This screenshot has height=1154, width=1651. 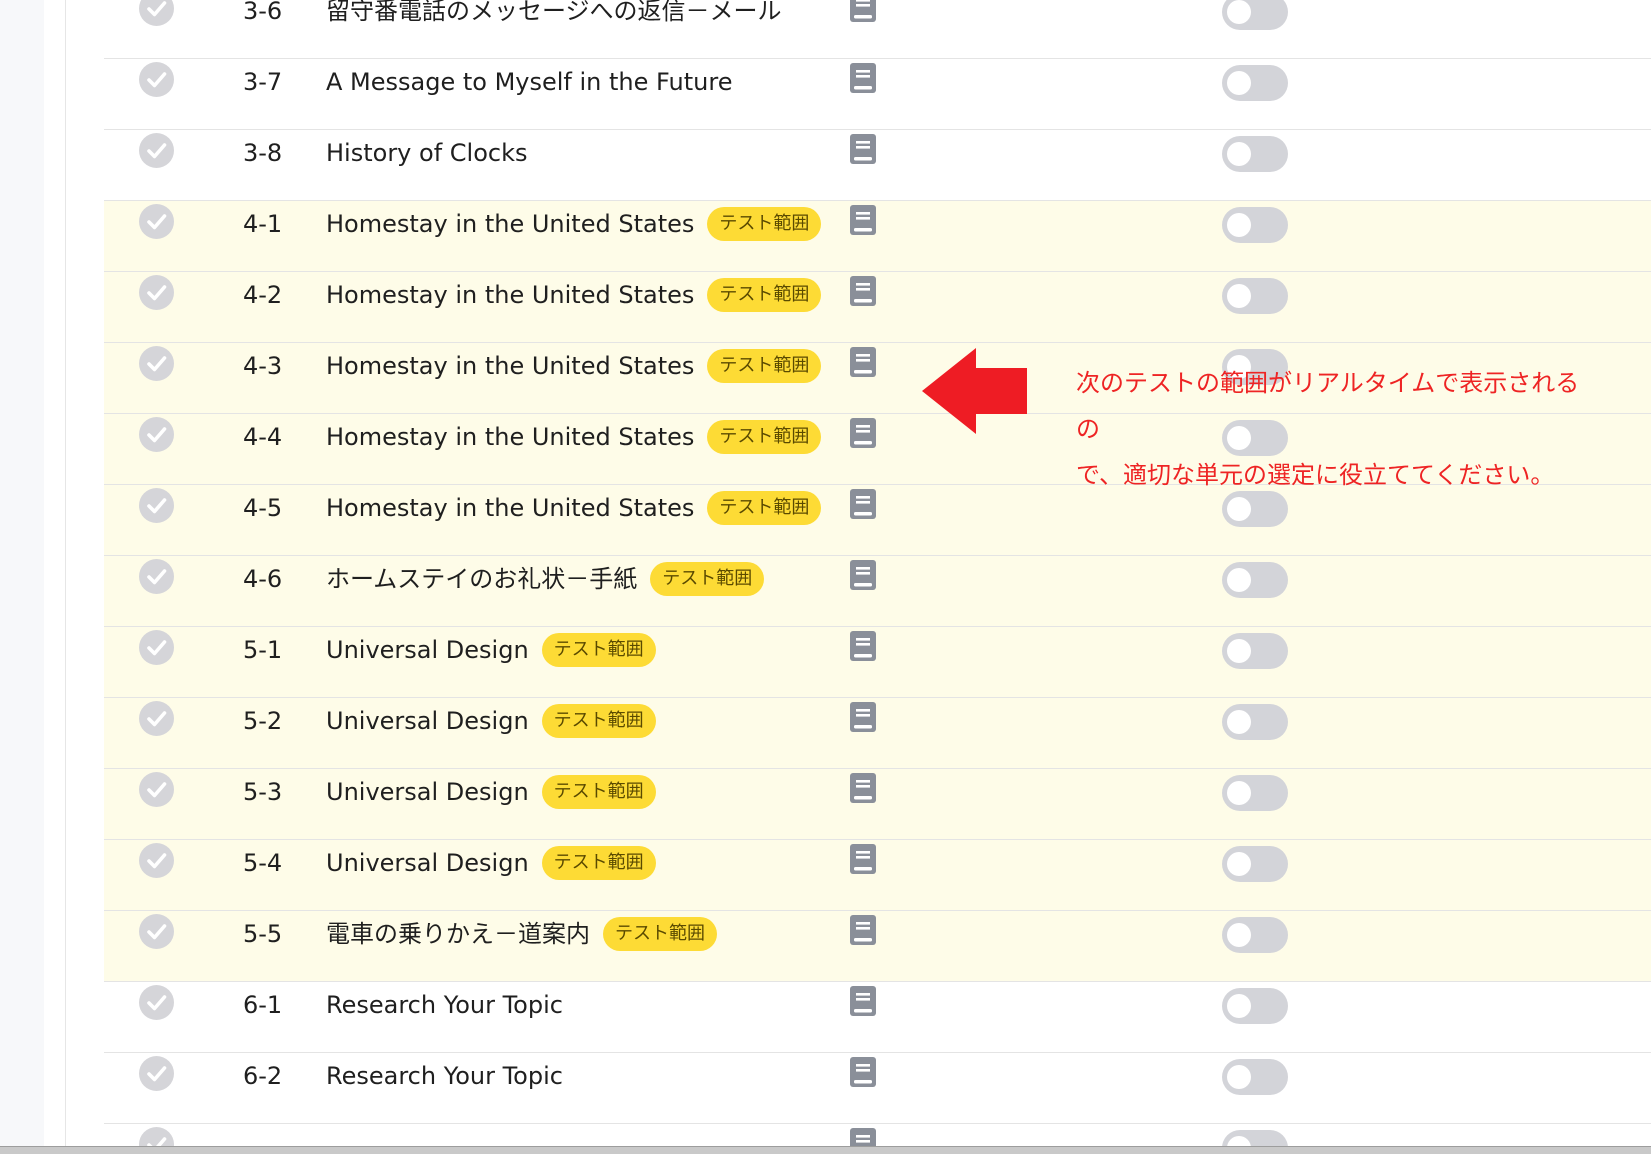 I want to click on lesson-title-group: 電車の乗りかえ－道案内 テスト範囲, so click(x=521, y=934).